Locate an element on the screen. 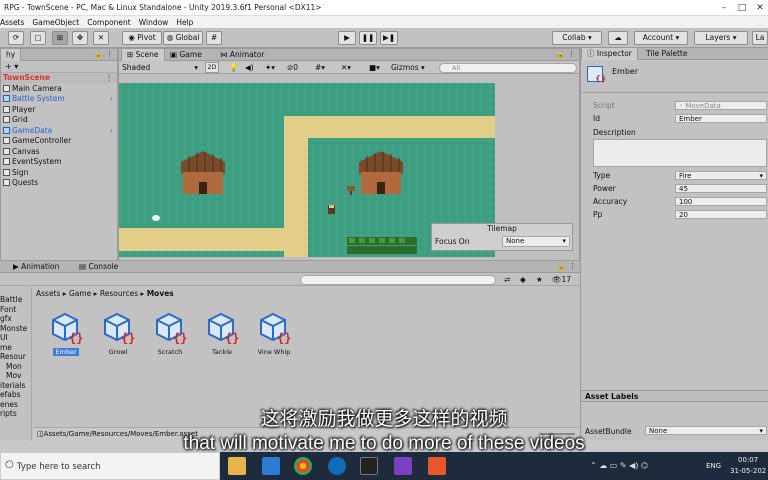 This screenshot has width=768, height=480. folder-item: iterials is located at coordinates (15, 386).